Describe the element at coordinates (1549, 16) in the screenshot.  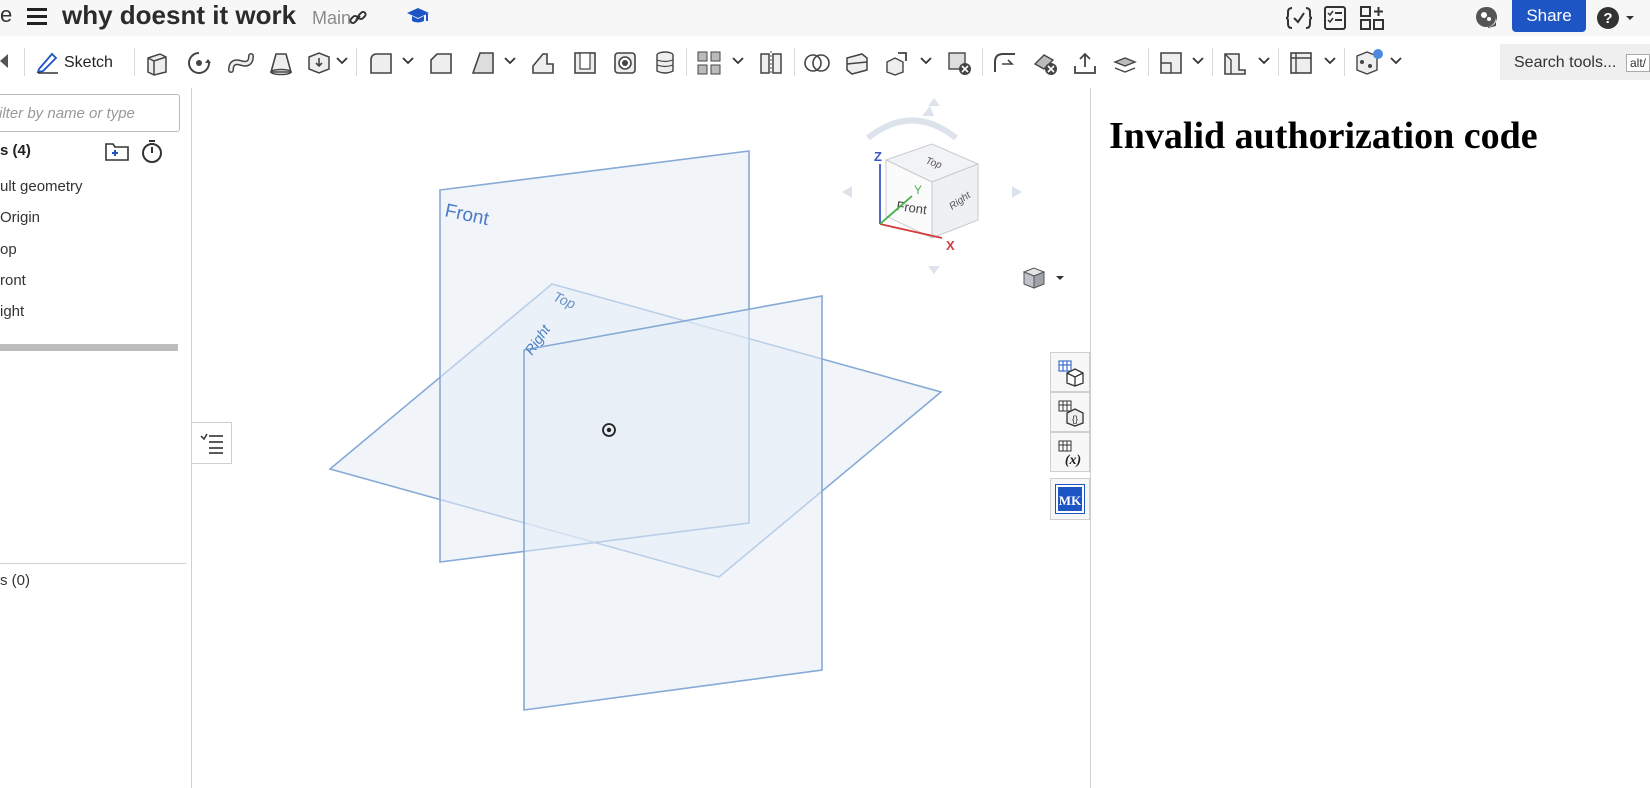
I see `share-button: Share` at that location.